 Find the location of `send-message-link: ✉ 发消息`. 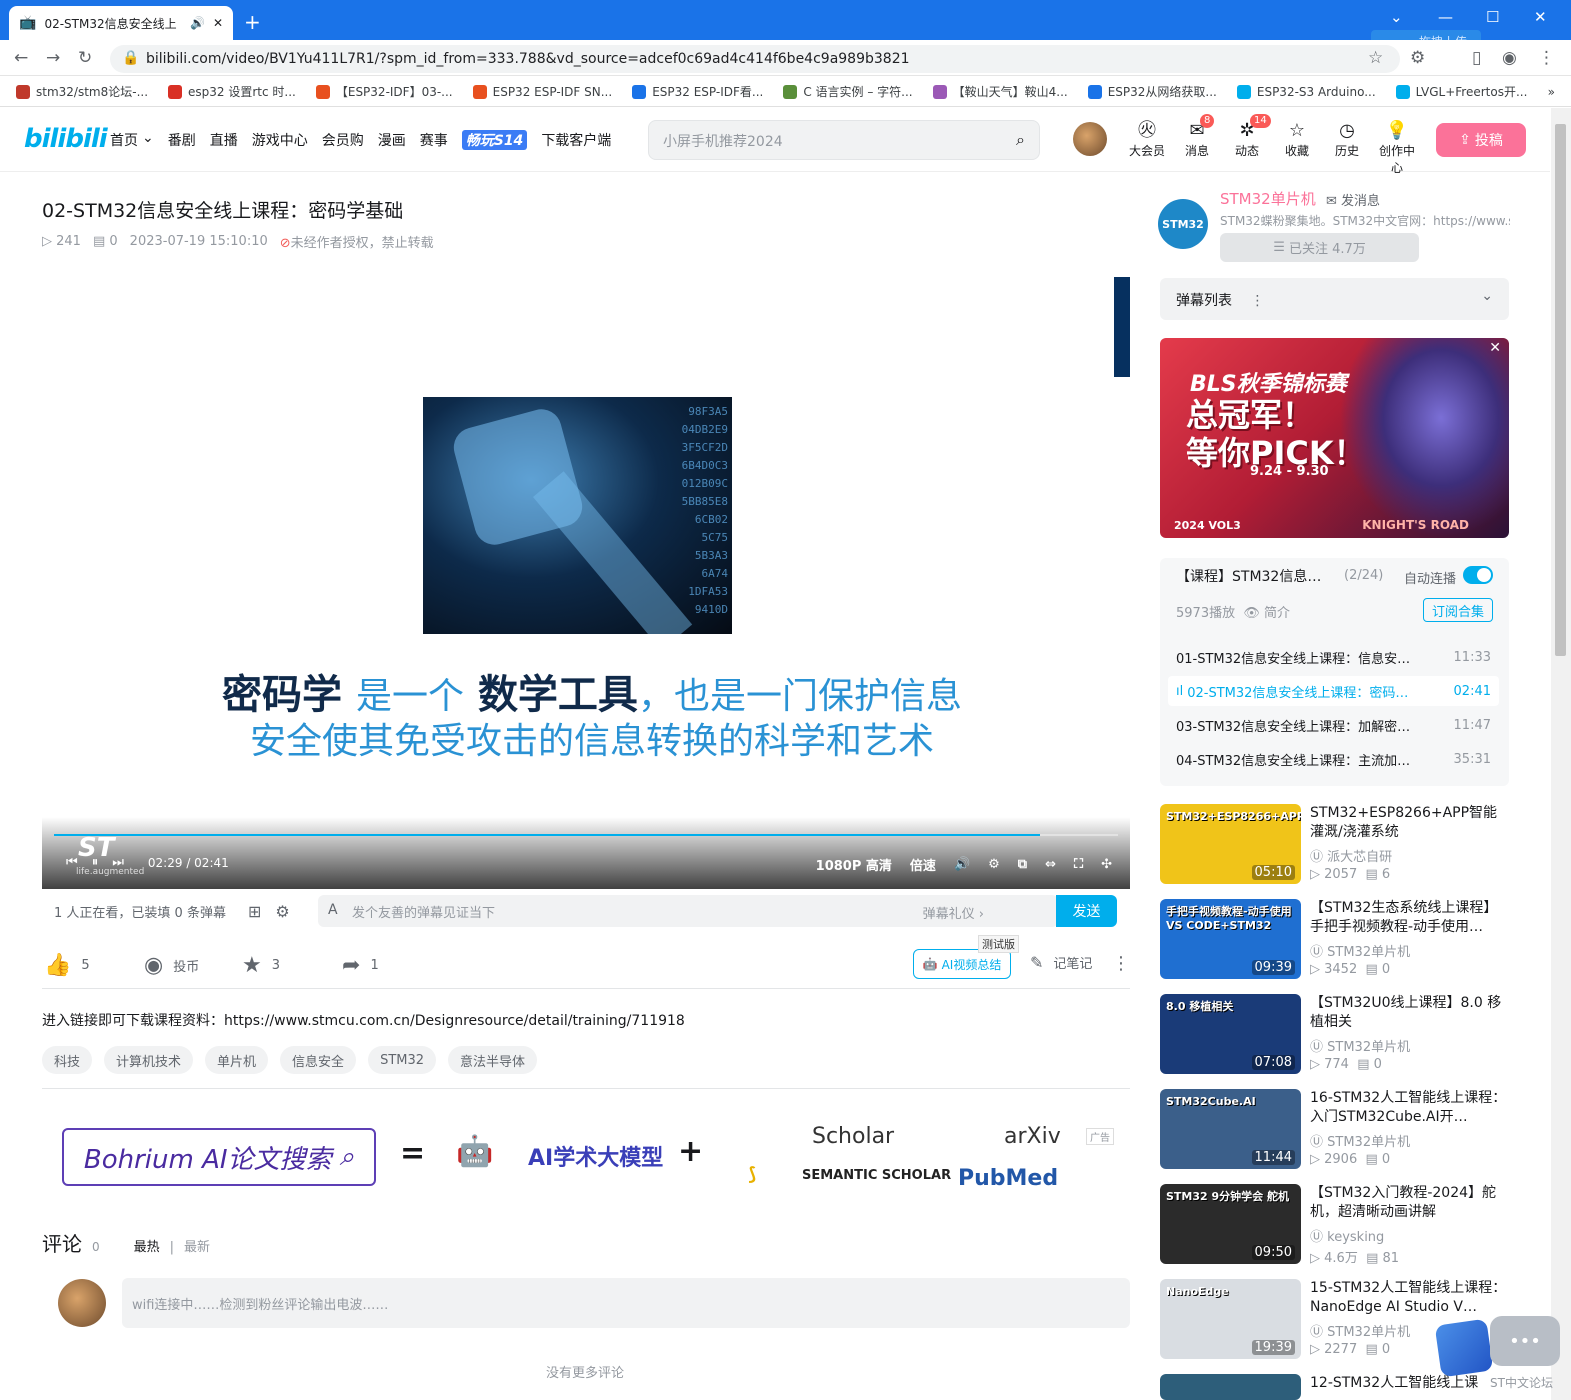

send-message-link: ✉ 发消息 is located at coordinates (1353, 199).